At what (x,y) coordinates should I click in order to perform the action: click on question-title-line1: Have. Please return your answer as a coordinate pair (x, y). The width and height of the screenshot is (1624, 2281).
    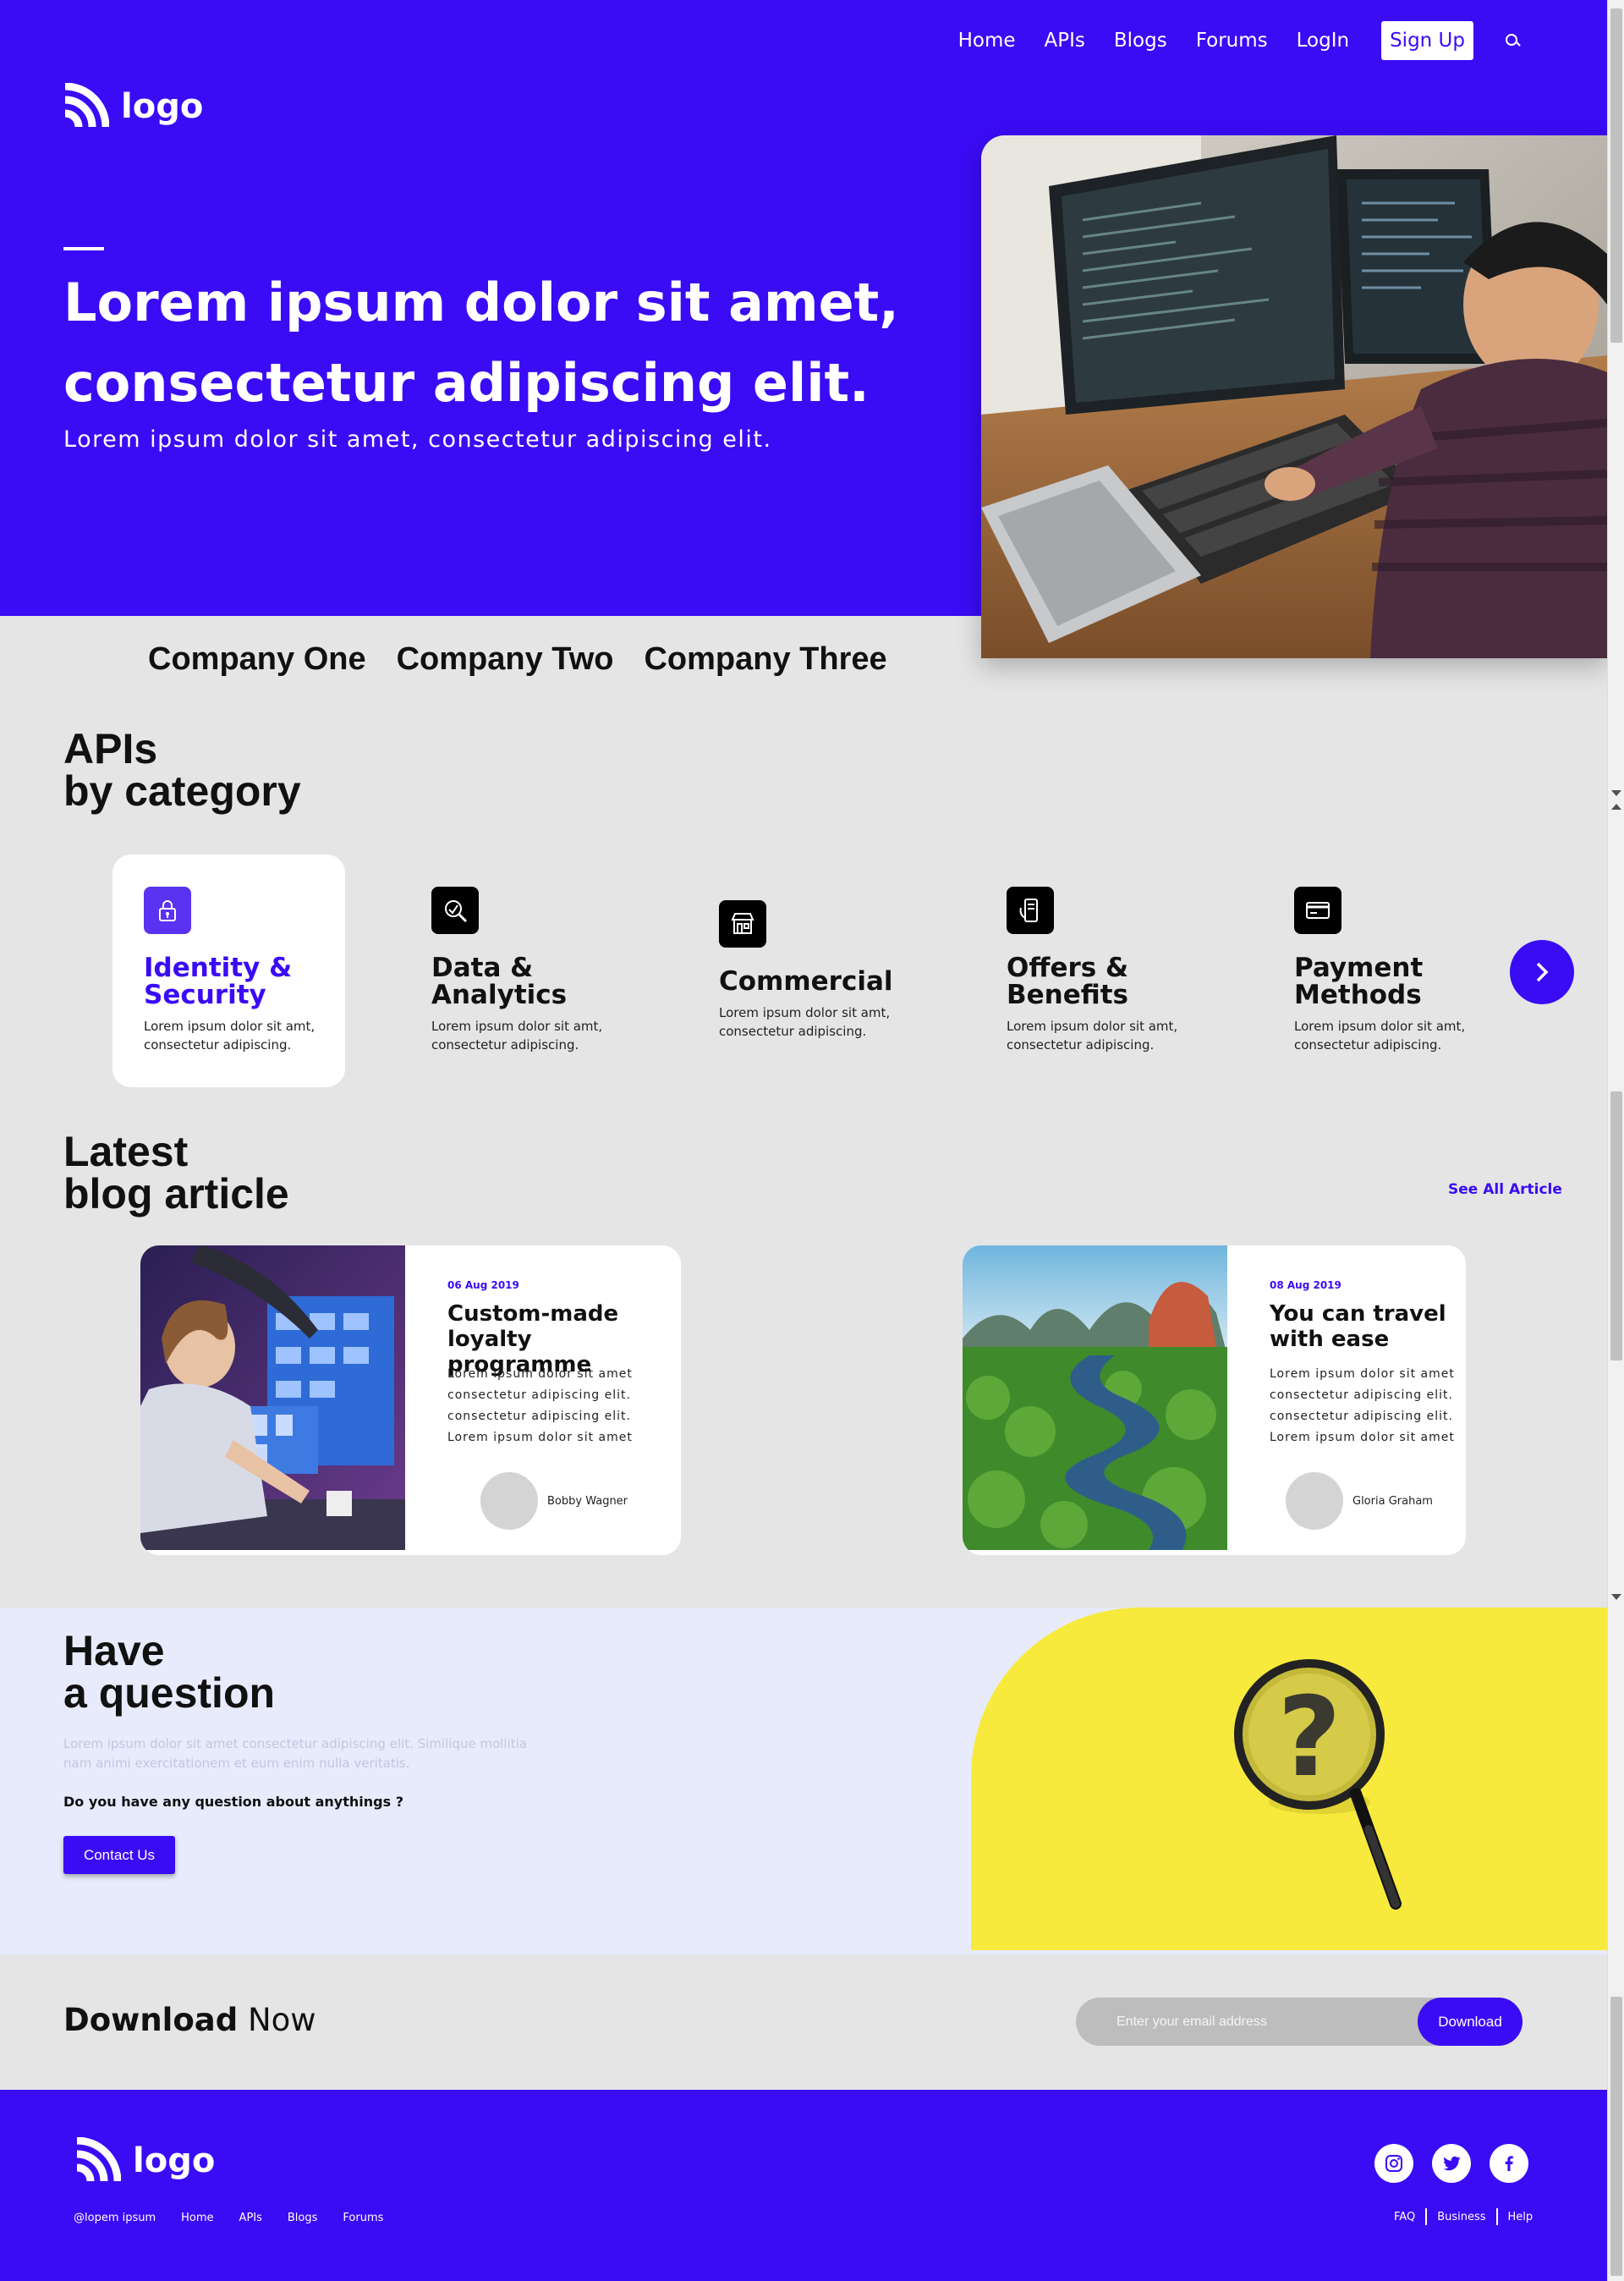
    Looking at the image, I should click on (114, 1650).